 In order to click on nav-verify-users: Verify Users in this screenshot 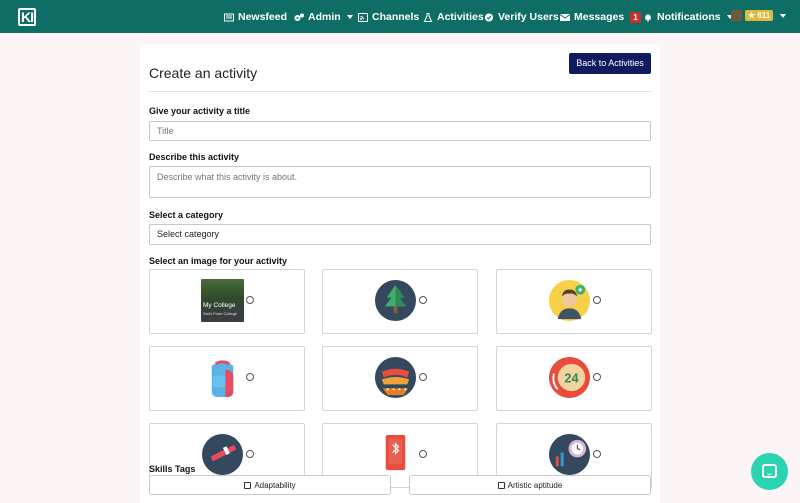, I will do `click(521, 17)`.